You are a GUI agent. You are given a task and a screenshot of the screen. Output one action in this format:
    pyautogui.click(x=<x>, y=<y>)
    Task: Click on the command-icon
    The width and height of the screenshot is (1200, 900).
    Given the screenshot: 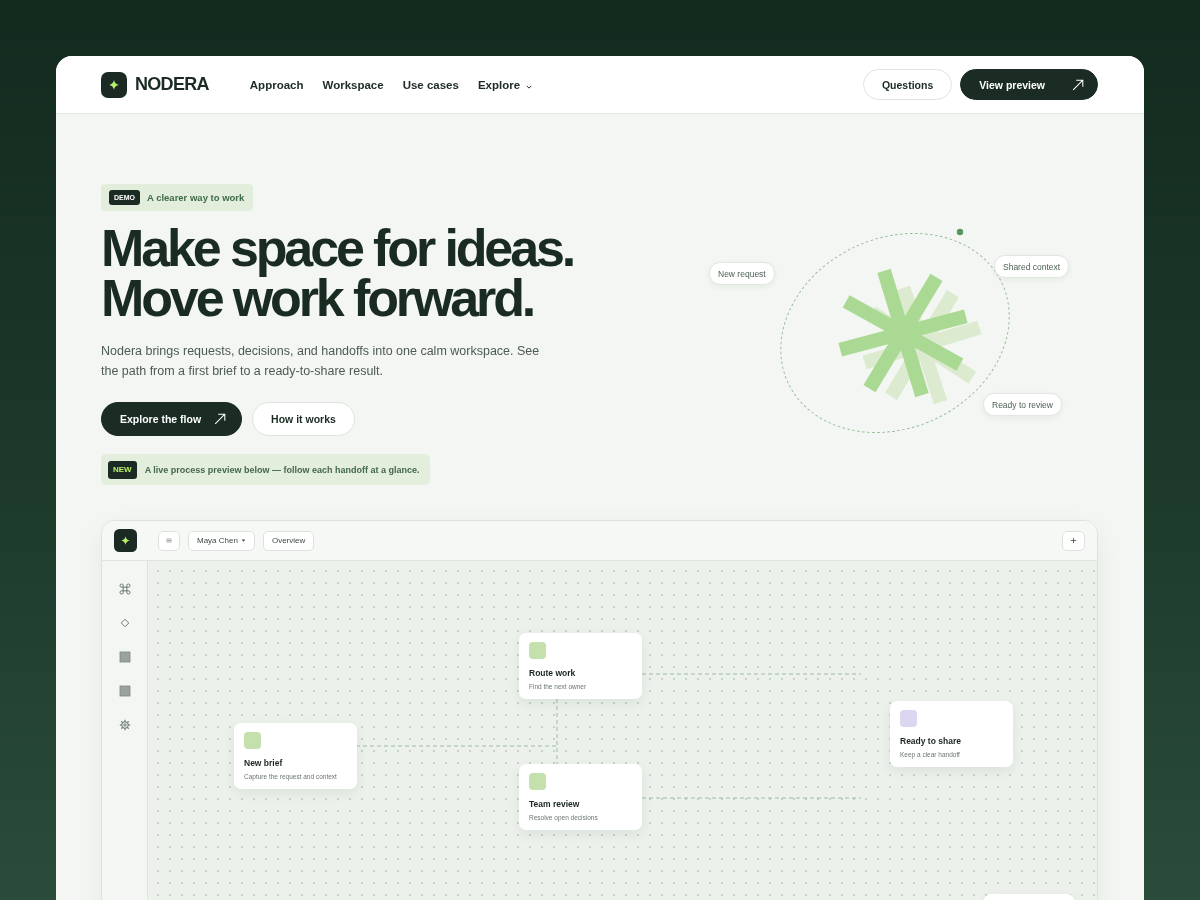 What is the action you would take?
    pyautogui.click(x=124, y=589)
    